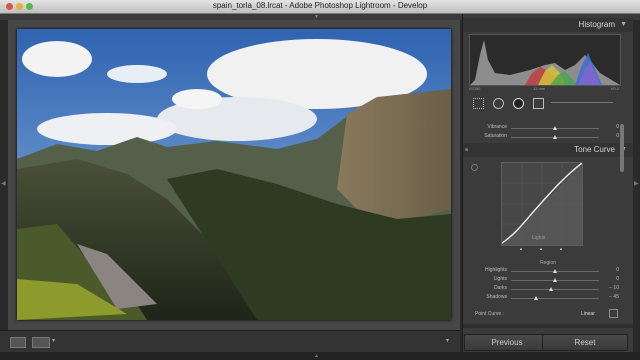 The image size is (640, 360). I want to click on histogram-aperture: f/9.0, so click(615, 88).